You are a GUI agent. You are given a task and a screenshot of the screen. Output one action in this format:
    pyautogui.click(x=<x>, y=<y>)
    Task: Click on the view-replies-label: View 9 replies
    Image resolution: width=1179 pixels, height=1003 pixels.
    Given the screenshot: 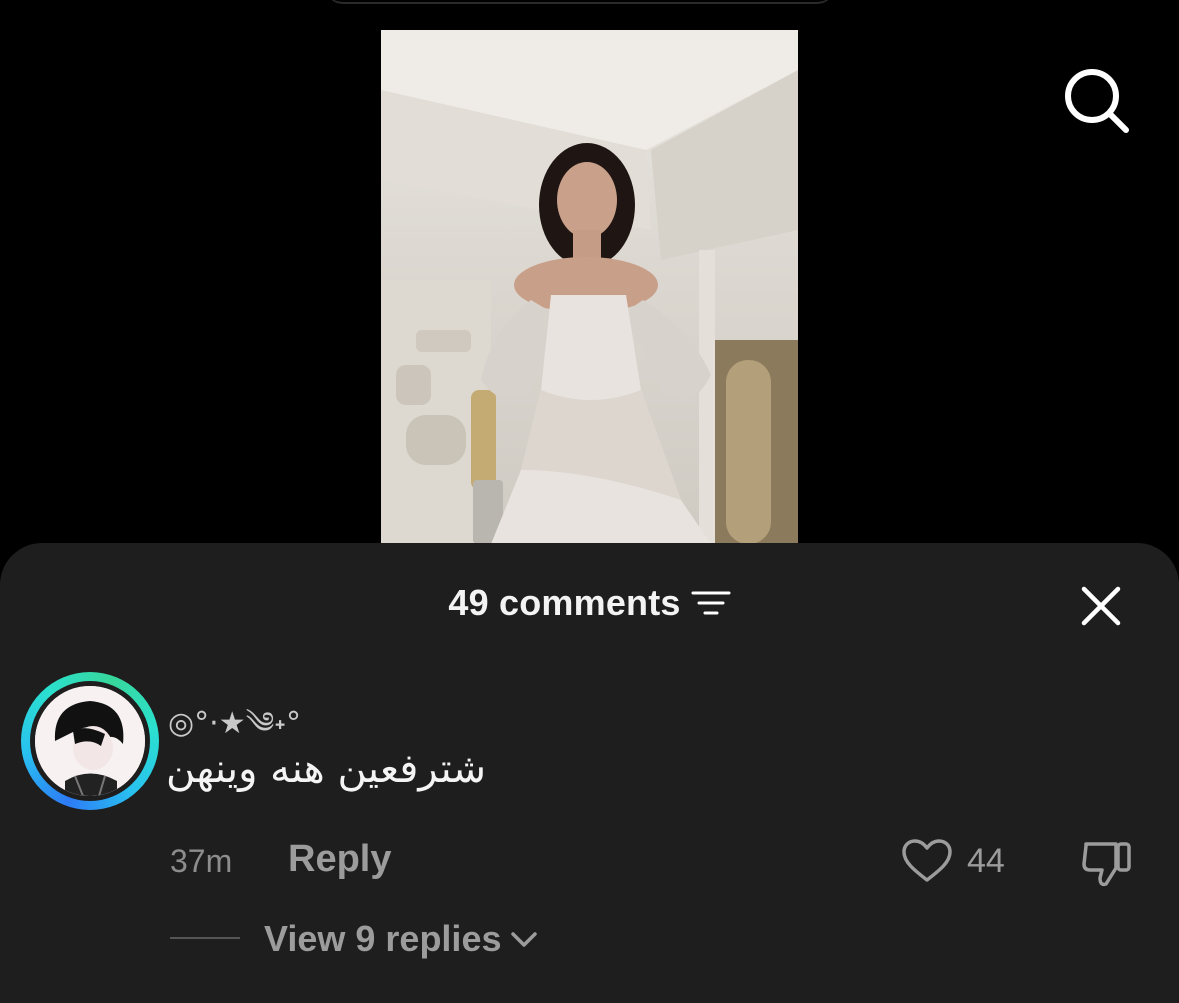 What is the action you would take?
    pyautogui.click(x=383, y=938)
    